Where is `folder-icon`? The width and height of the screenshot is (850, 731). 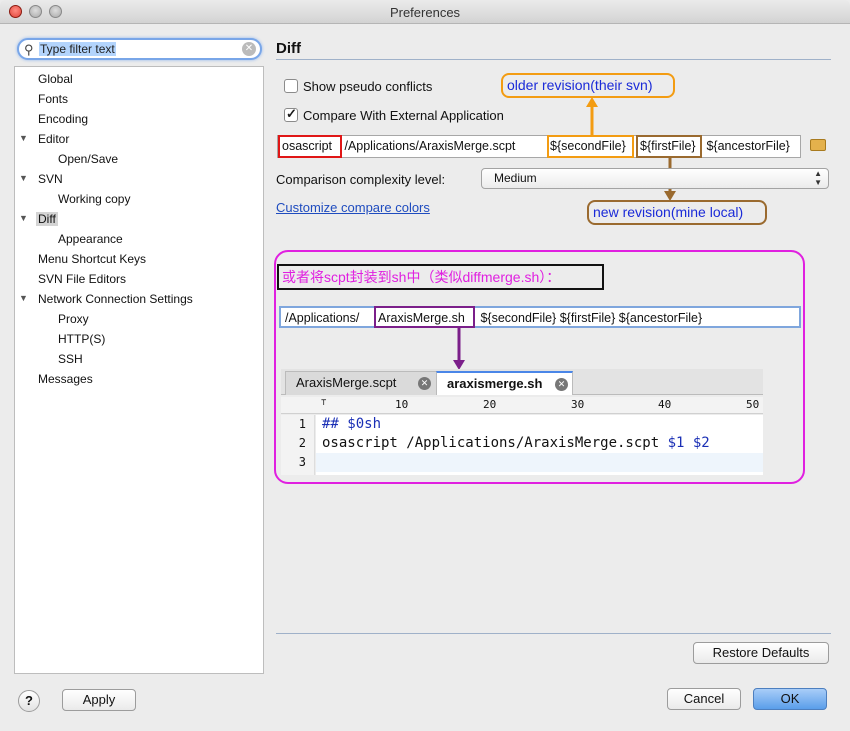 folder-icon is located at coordinates (818, 145).